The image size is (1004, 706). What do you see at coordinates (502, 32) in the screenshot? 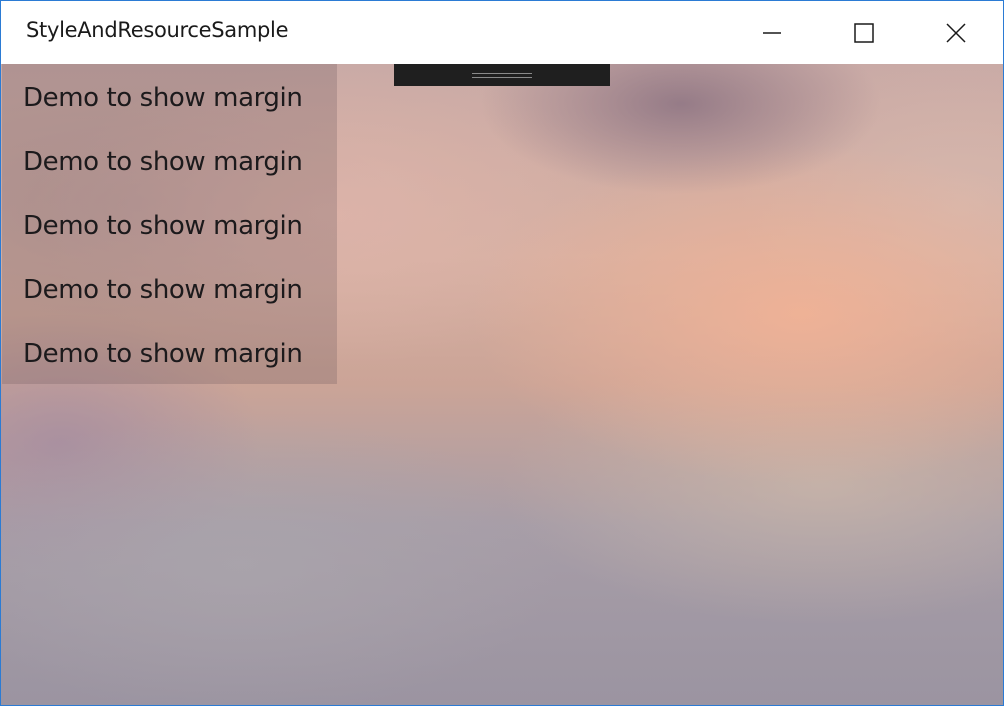
I see `title-bar: StyleAndResourceSample` at bounding box center [502, 32].